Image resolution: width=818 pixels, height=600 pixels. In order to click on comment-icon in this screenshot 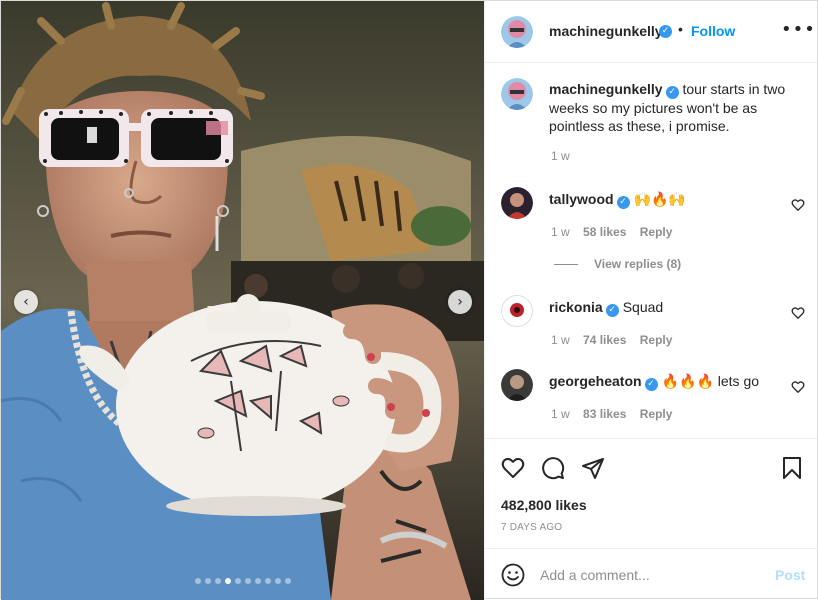, I will do `click(553, 468)`.